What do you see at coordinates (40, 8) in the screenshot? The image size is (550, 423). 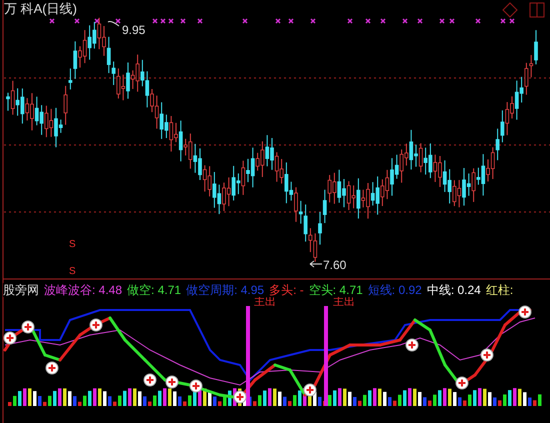 I see `chart-title: 万 科A(日线)` at bounding box center [40, 8].